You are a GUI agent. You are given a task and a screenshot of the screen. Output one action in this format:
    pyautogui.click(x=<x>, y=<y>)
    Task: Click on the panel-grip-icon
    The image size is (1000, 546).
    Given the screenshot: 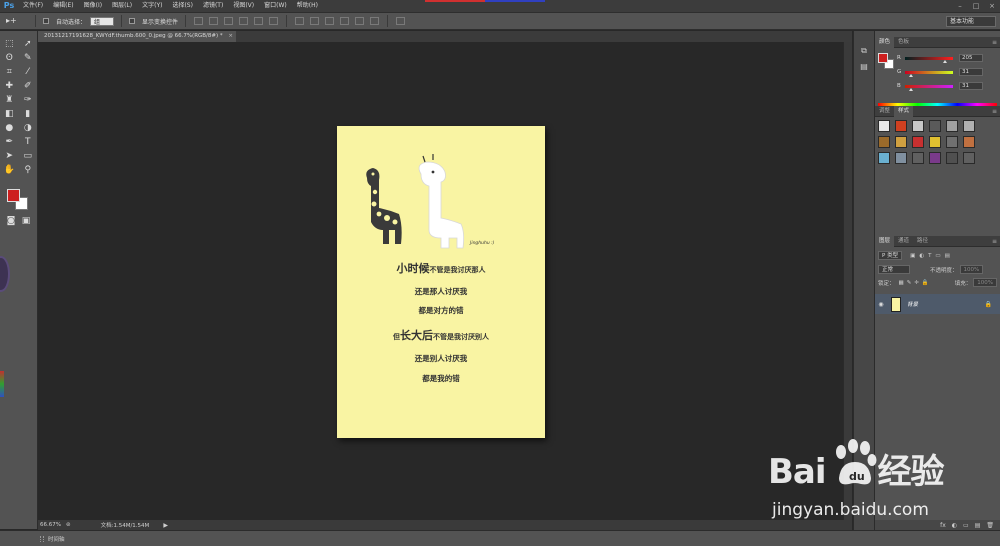 What is the action you would take?
    pyautogui.click(x=42, y=539)
    